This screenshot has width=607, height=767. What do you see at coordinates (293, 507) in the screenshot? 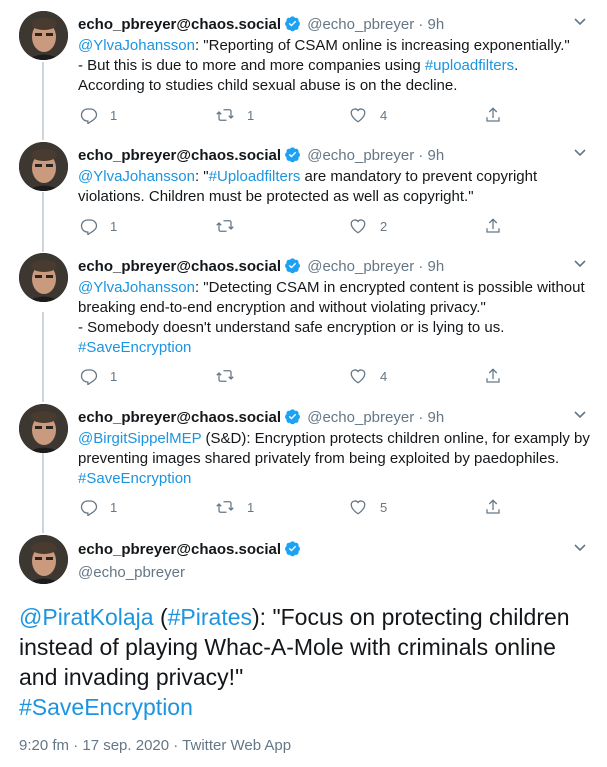
I see `tweet-actions: 1 1 5` at bounding box center [293, 507].